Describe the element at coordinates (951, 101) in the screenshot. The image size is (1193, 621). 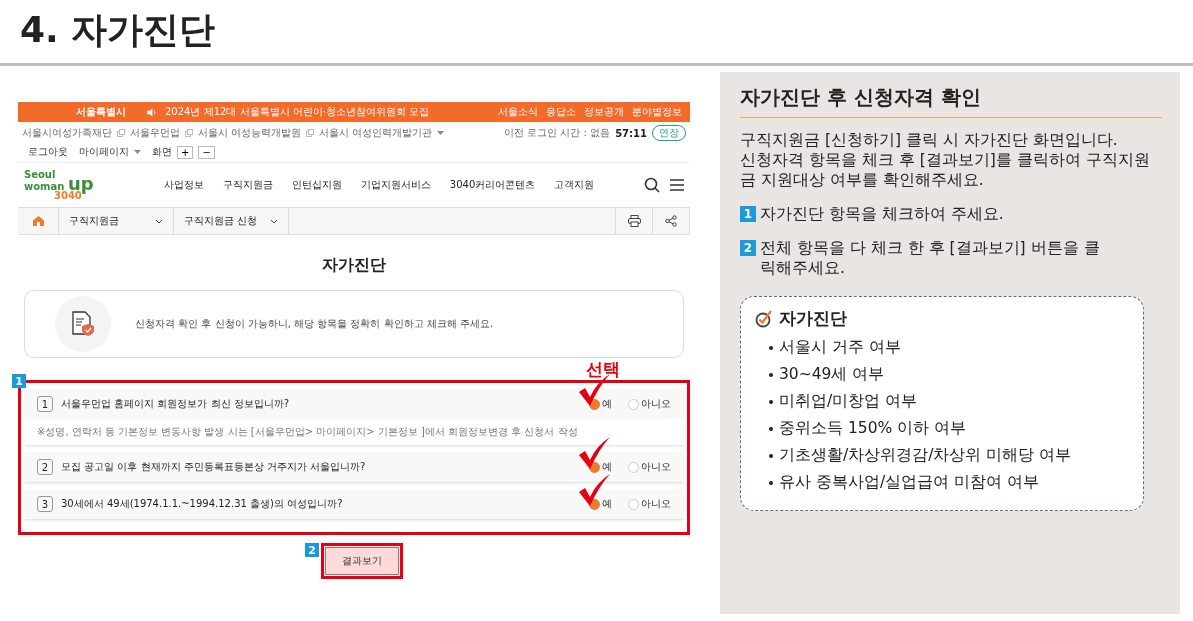
I see `guide-title: 자가진단 후 신청자격 확인` at that location.